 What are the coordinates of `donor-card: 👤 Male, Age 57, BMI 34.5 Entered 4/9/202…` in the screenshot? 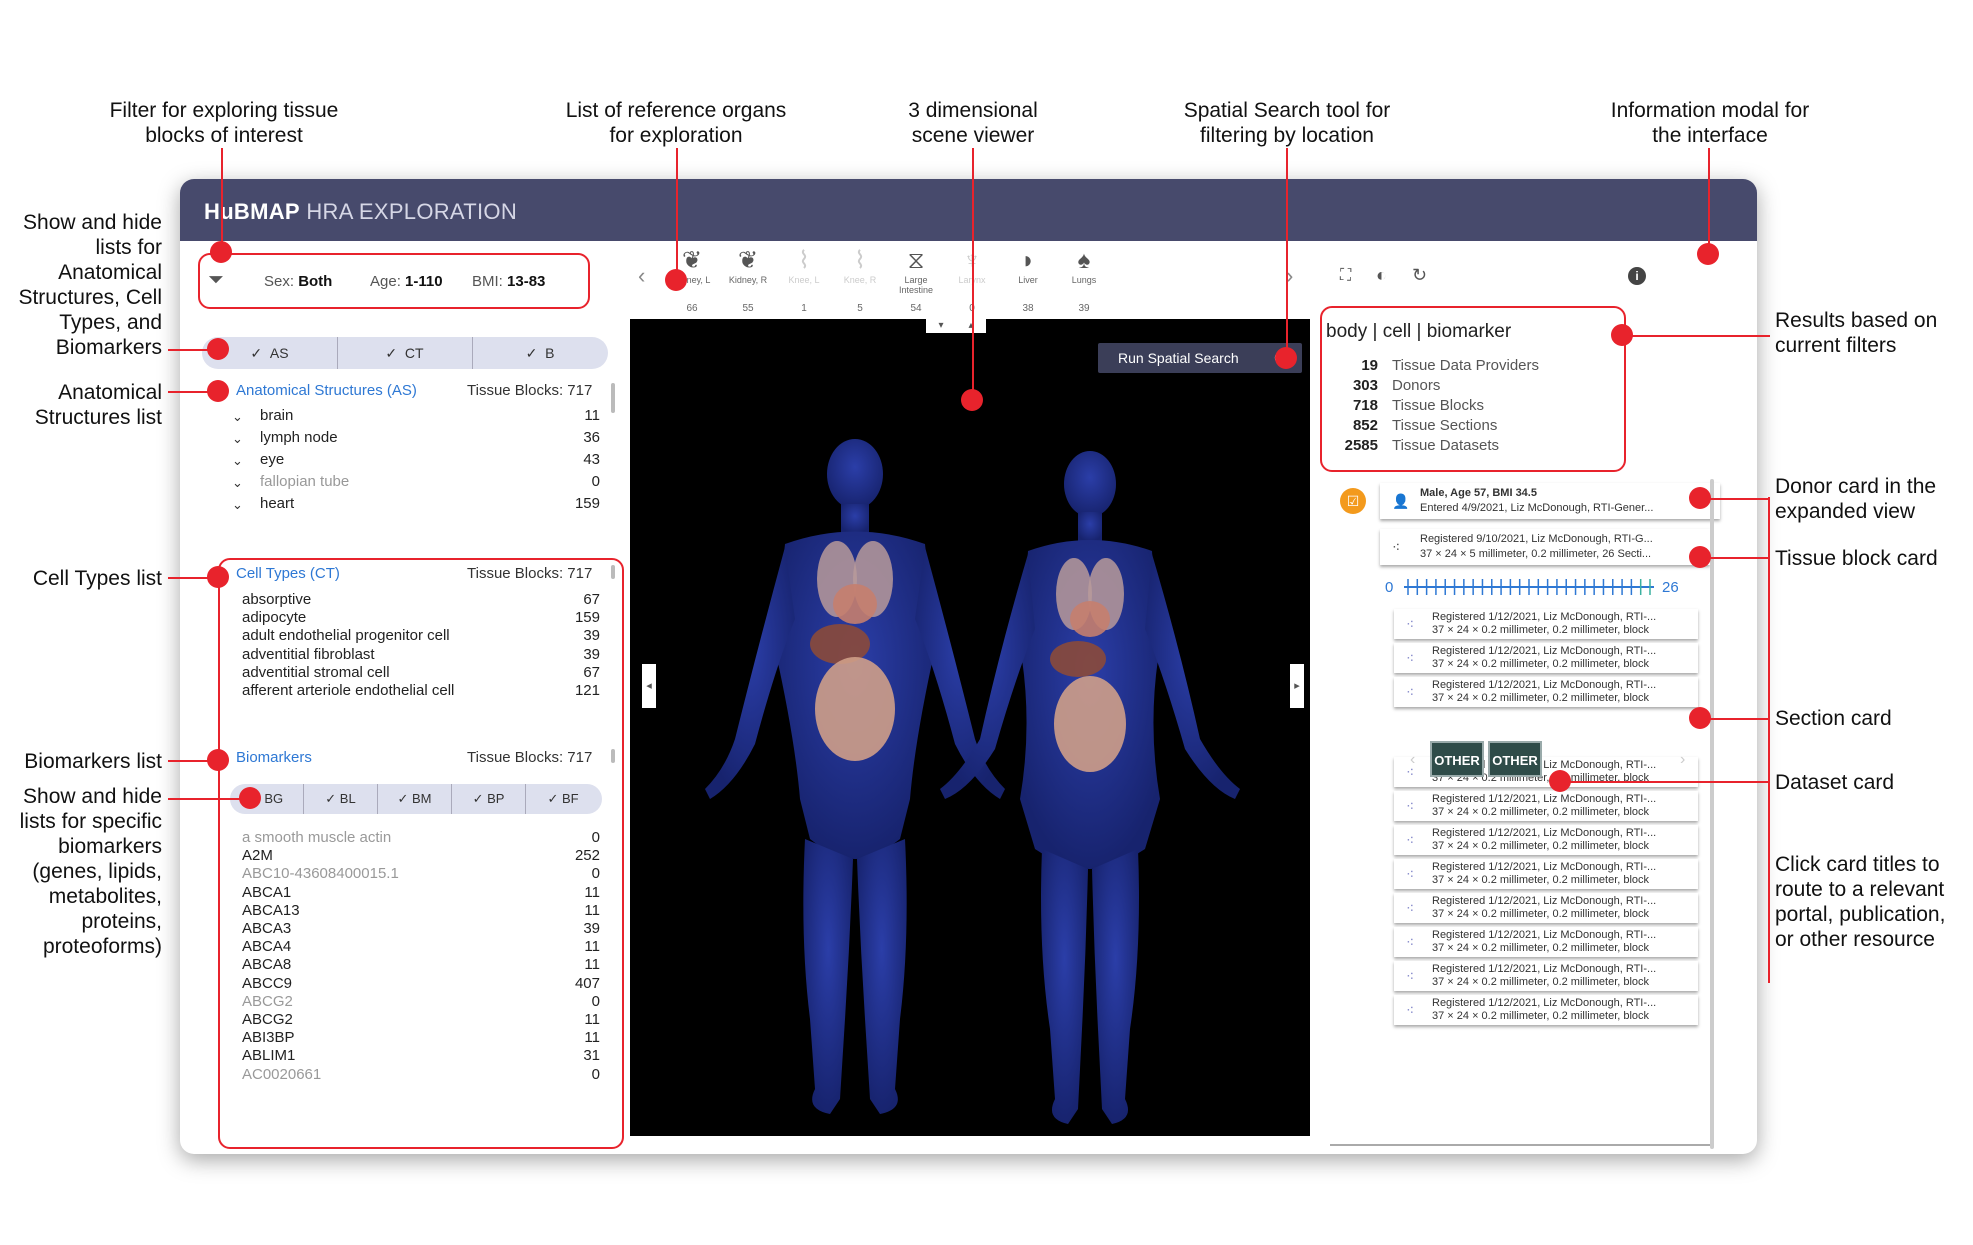 It's located at (1550, 501).